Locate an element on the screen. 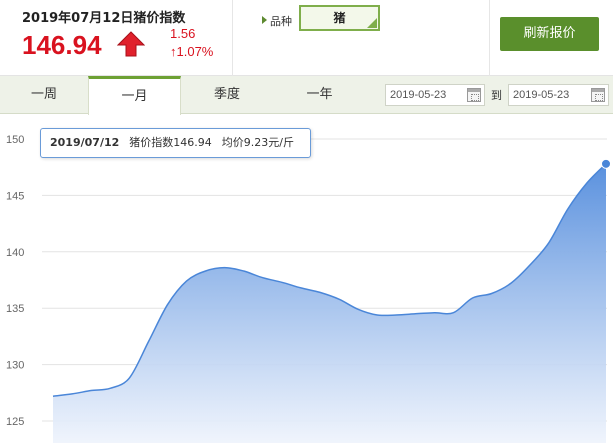  variety-select-button: 猪 is located at coordinates (339, 18).